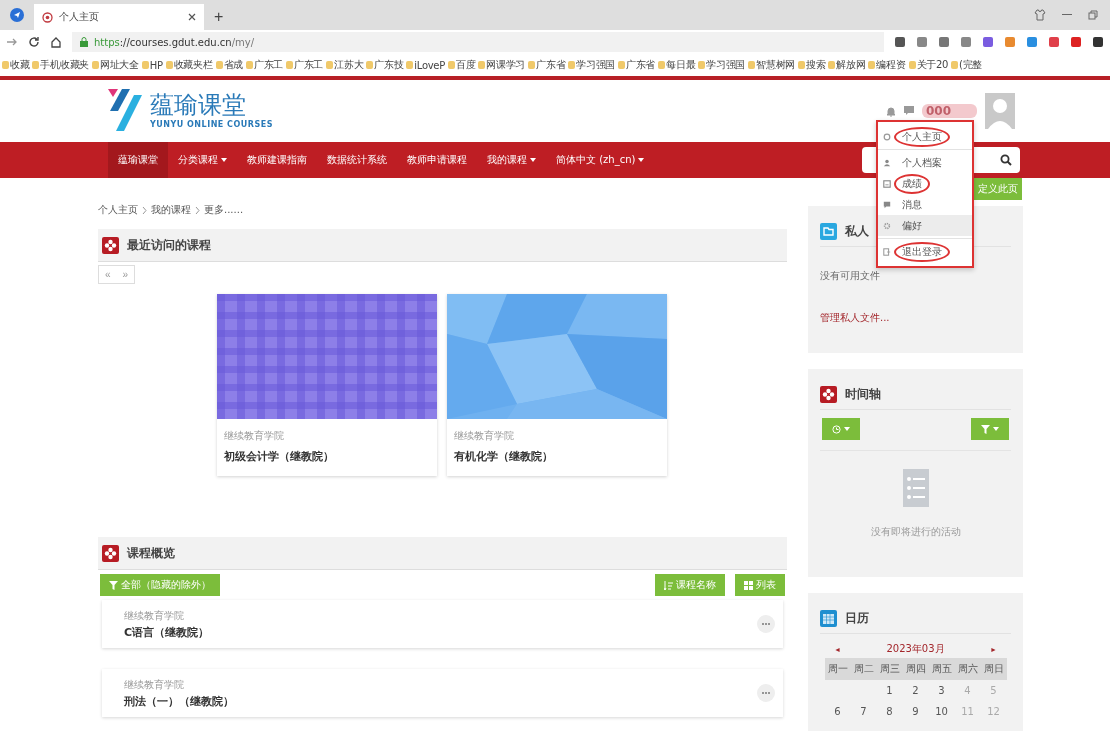 The height and width of the screenshot is (731, 1110). What do you see at coordinates (192, 17) in the screenshot?
I see `close-icon` at bounding box center [192, 17].